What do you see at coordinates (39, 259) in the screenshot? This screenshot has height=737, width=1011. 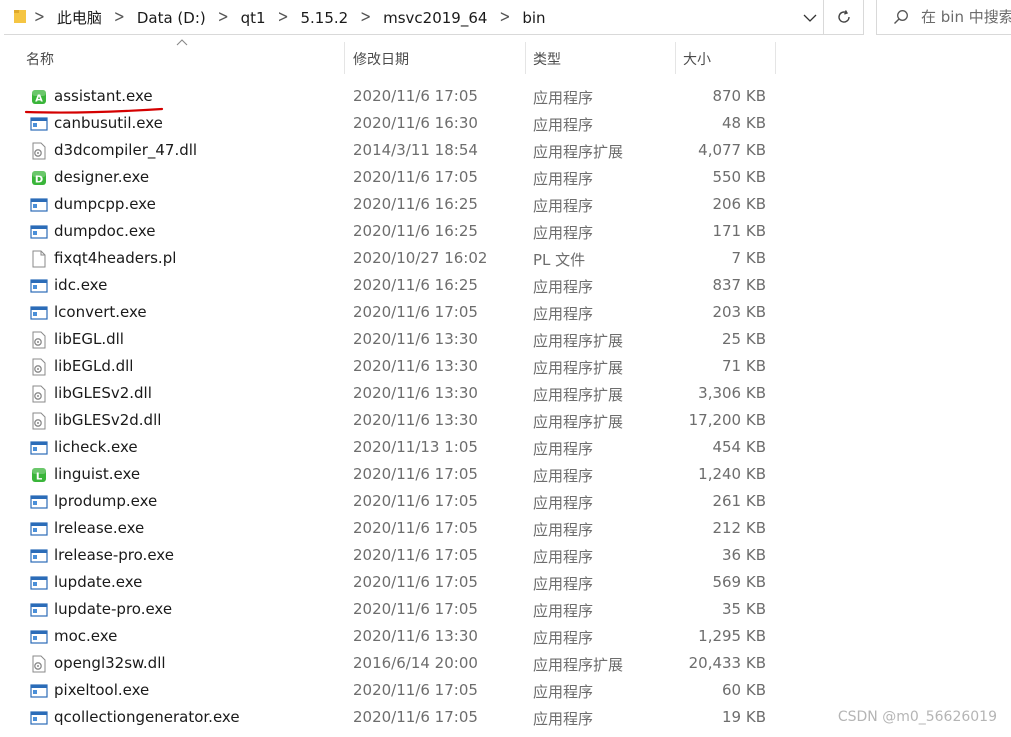 I see `blank-file-icon` at bounding box center [39, 259].